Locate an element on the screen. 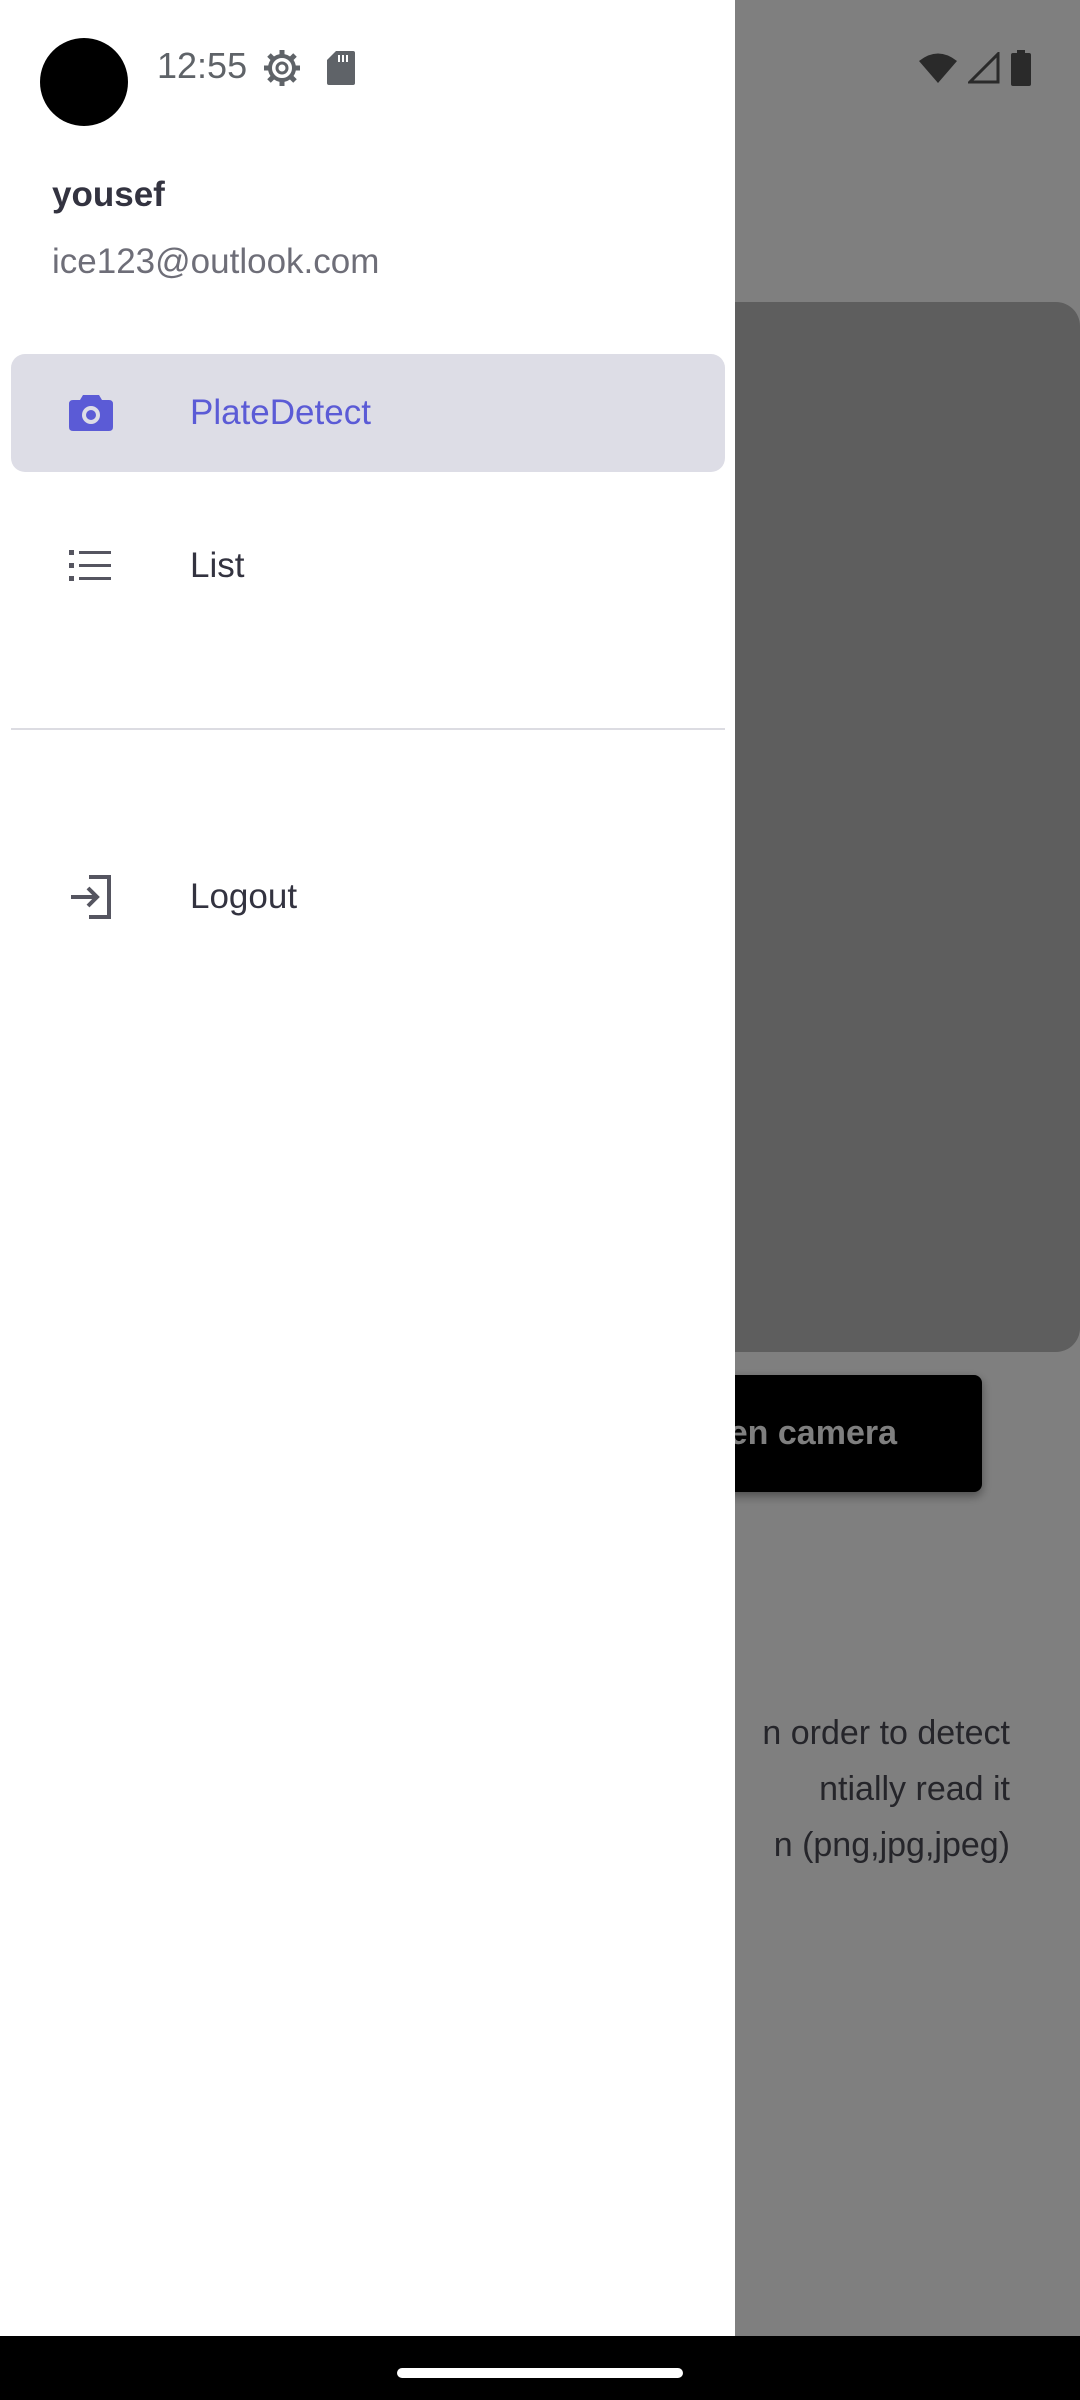 Image resolution: width=1080 pixels, height=2400 pixels. system-navigation-bar is located at coordinates (540, 2368).